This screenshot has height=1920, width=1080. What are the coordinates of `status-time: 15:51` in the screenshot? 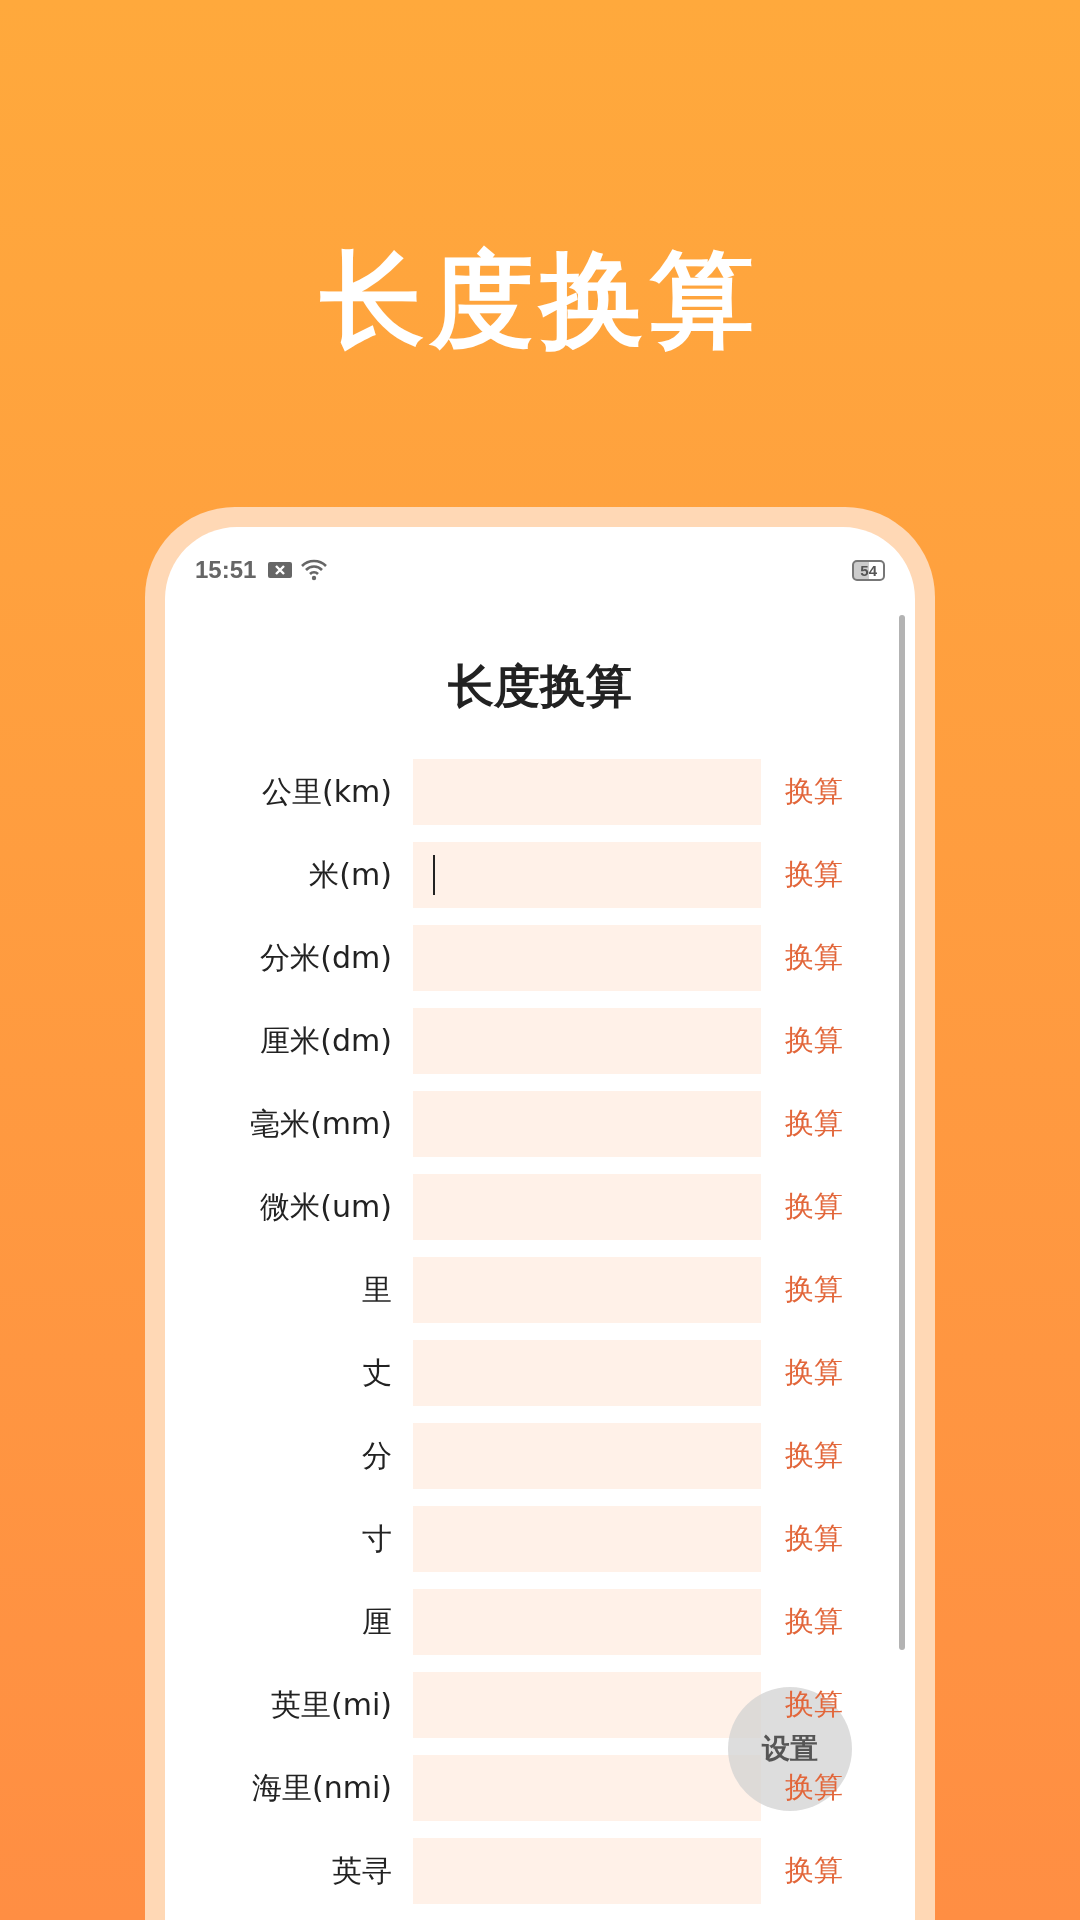 It's located at (226, 570).